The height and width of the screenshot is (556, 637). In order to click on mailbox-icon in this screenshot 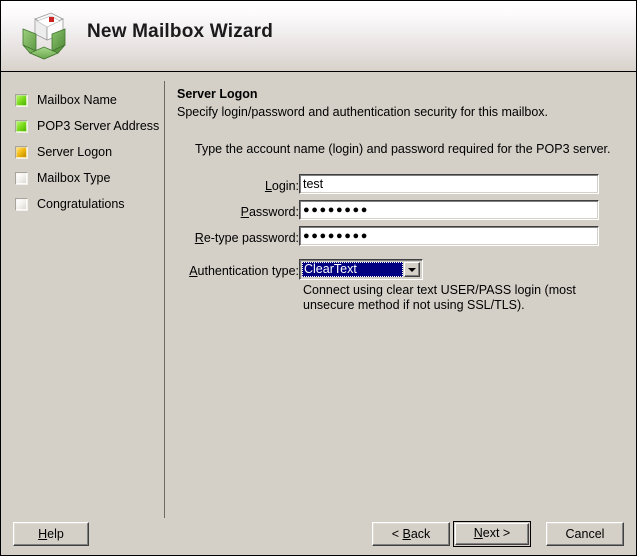, I will do `click(44, 36)`.